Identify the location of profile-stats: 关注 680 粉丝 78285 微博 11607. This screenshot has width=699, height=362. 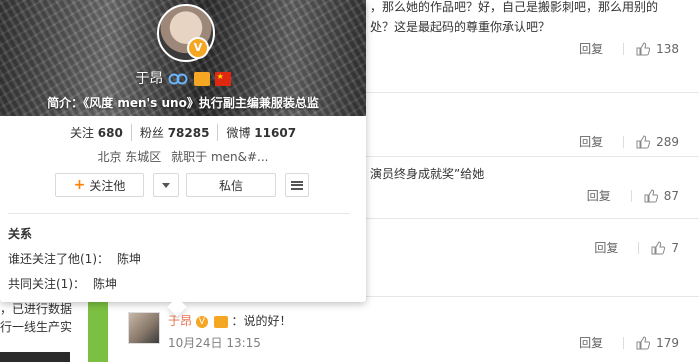
(183, 132).